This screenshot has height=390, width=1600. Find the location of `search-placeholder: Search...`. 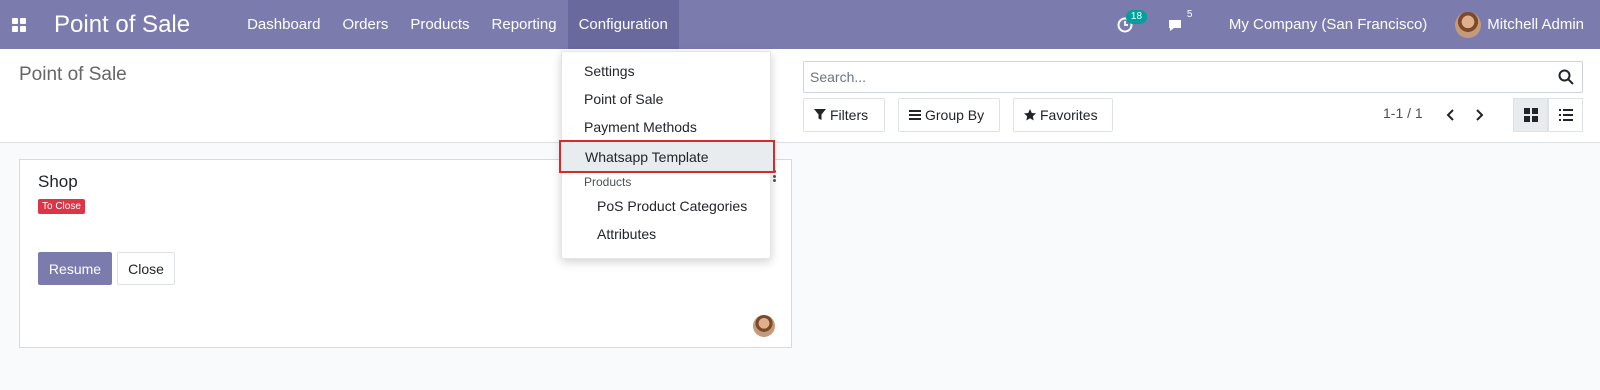

search-placeholder: Search... is located at coordinates (838, 77).